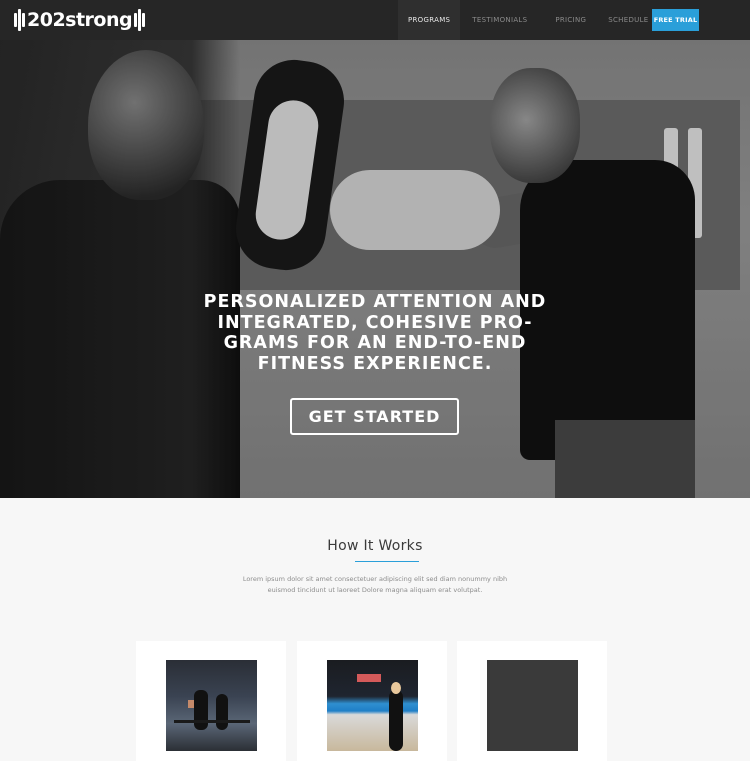 This screenshot has height=761, width=750. I want to click on nav-item-testimonials: TESTIMONIALS, so click(499, 20).